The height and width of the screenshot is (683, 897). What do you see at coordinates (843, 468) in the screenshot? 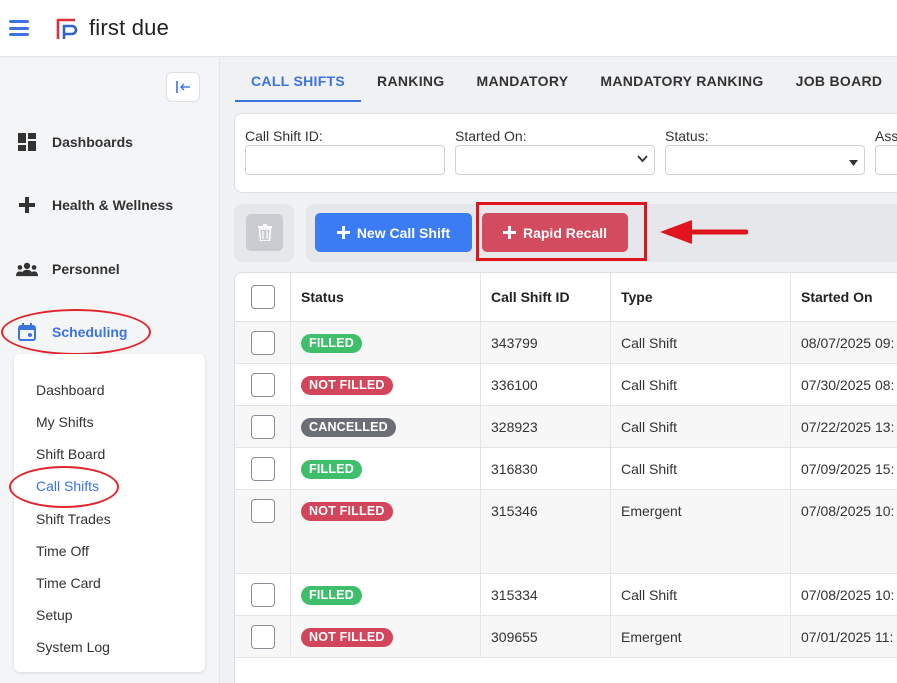
I see `started-on-cell: 07/09/2025 15:` at bounding box center [843, 468].